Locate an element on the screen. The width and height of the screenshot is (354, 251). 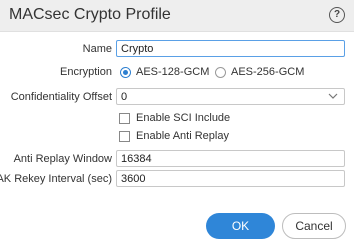
dialog-header: MACsec Crypto Profile ? is located at coordinates (177, 16).